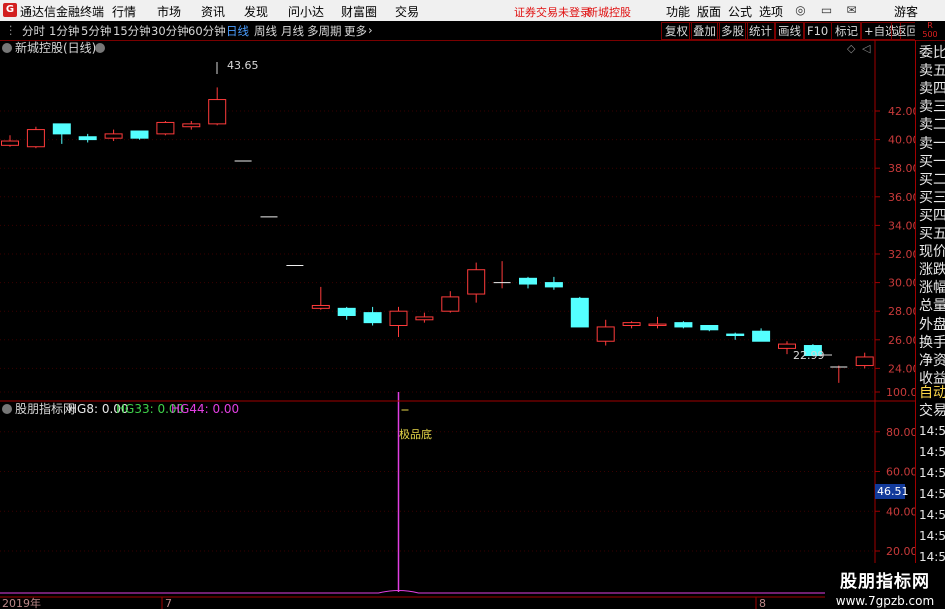  Describe the element at coordinates (906, 11) in the screenshot. I see `guest-label: 游客` at that location.